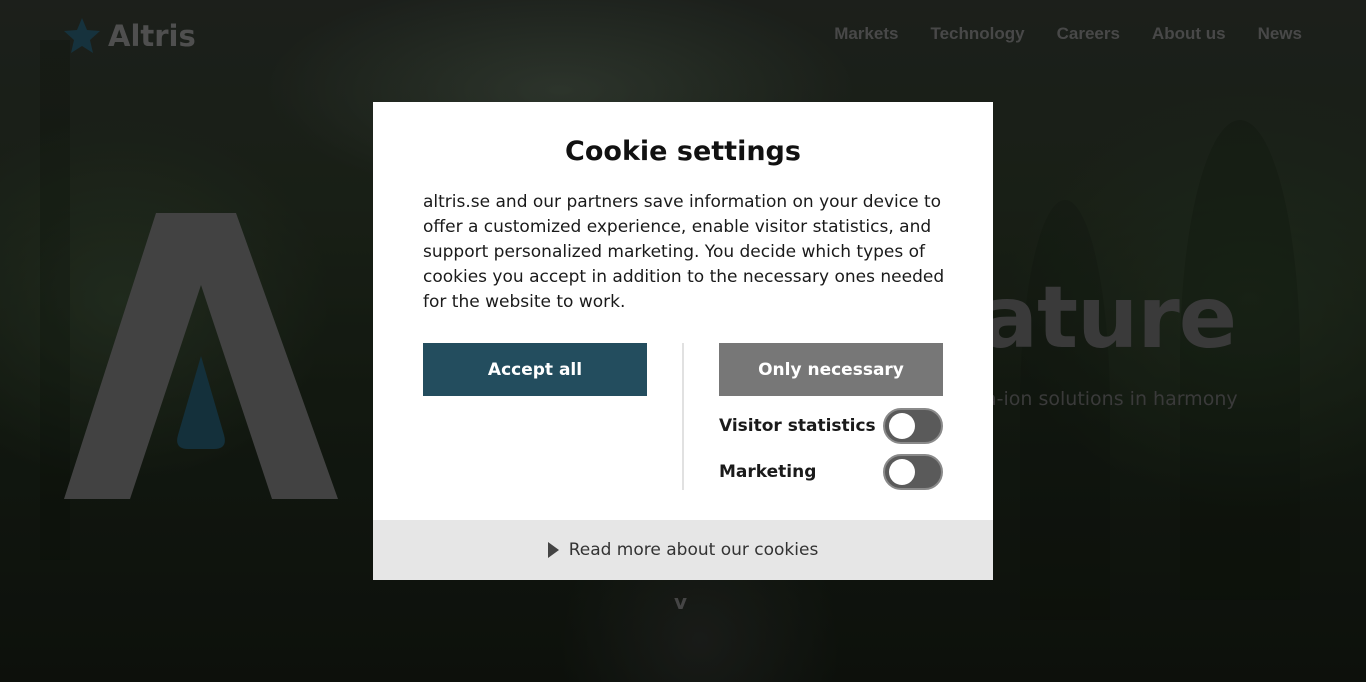  Describe the element at coordinates (683, 416) in the screenshot. I see `divider` at that location.